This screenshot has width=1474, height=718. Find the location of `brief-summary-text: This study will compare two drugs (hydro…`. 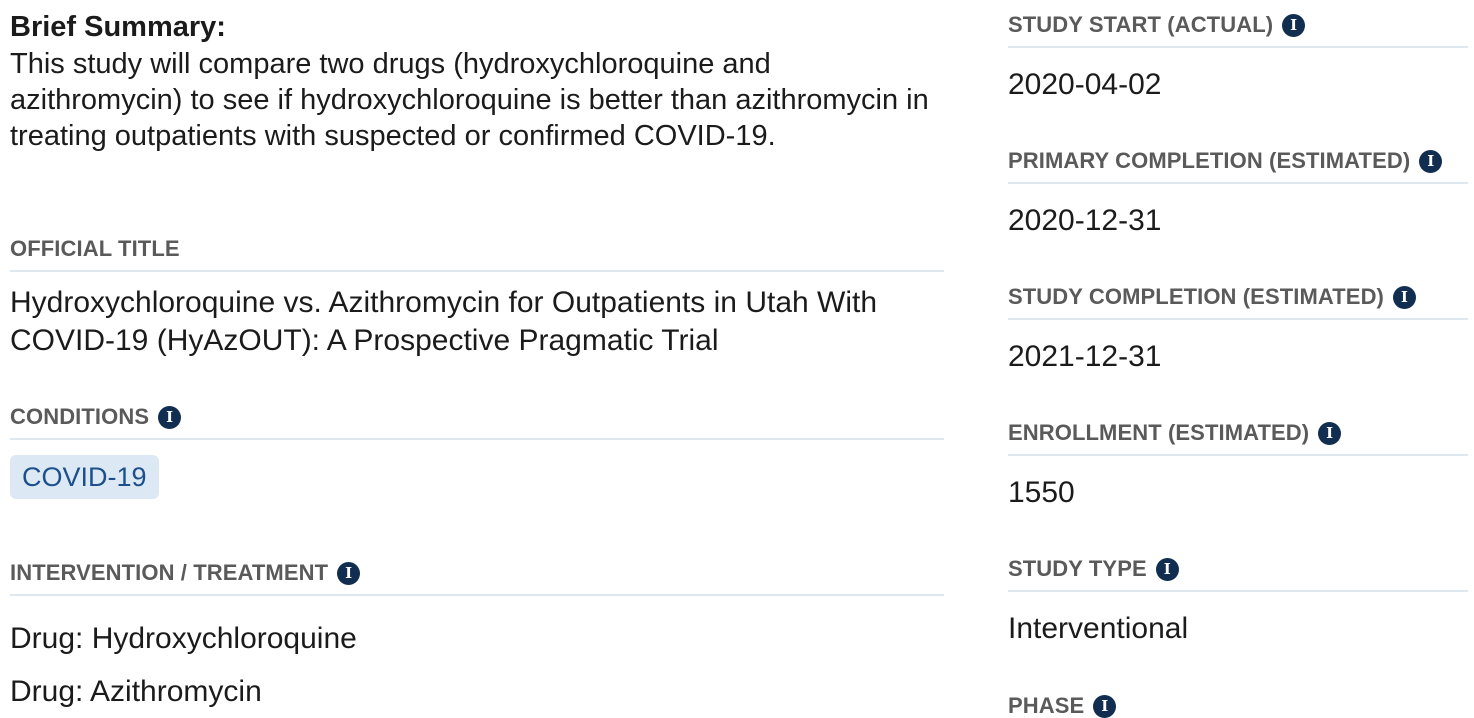

brief-summary-text: This study will compare two drugs (hydro… is located at coordinates (469, 100).